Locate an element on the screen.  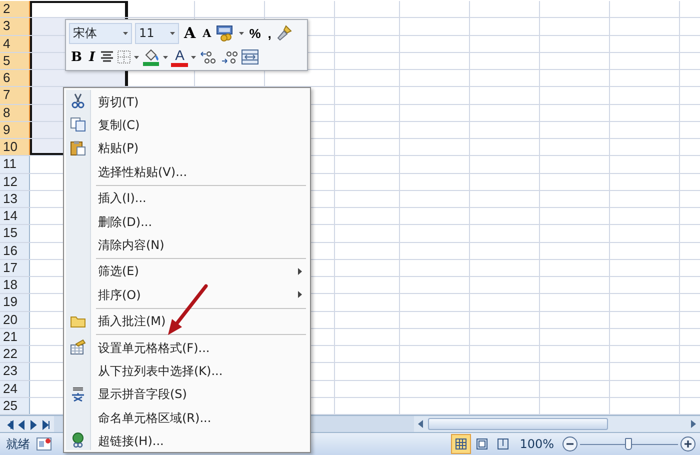
scroll-right-icon is located at coordinates (693, 424).